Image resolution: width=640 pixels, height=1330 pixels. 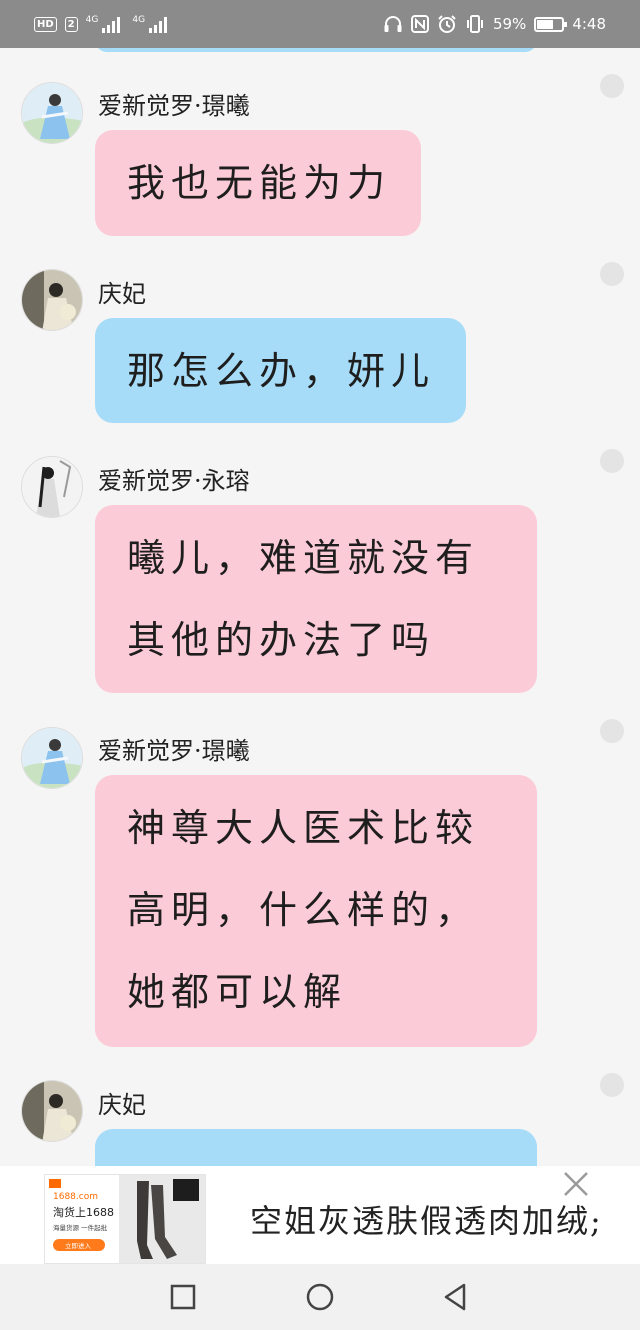 I want to click on ad-text: 空姐灰透肤假透肉加绒;, so click(x=434, y=1219).